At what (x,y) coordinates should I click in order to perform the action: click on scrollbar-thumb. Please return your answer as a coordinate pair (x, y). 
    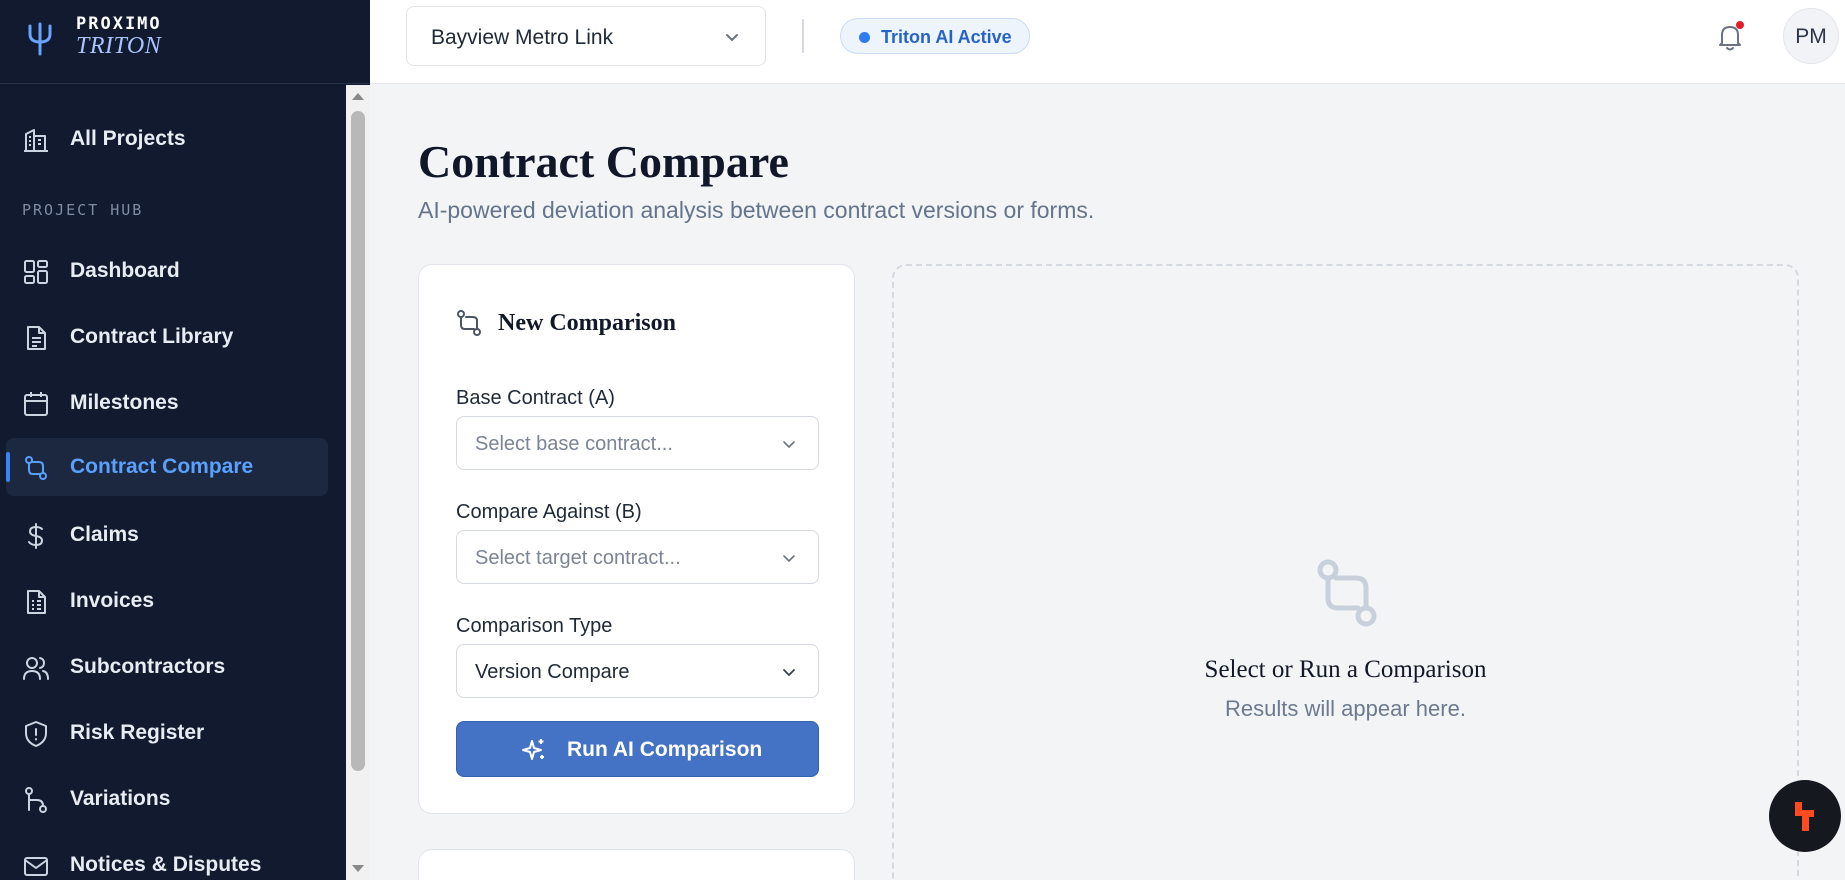
    Looking at the image, I should click on (358, 441).